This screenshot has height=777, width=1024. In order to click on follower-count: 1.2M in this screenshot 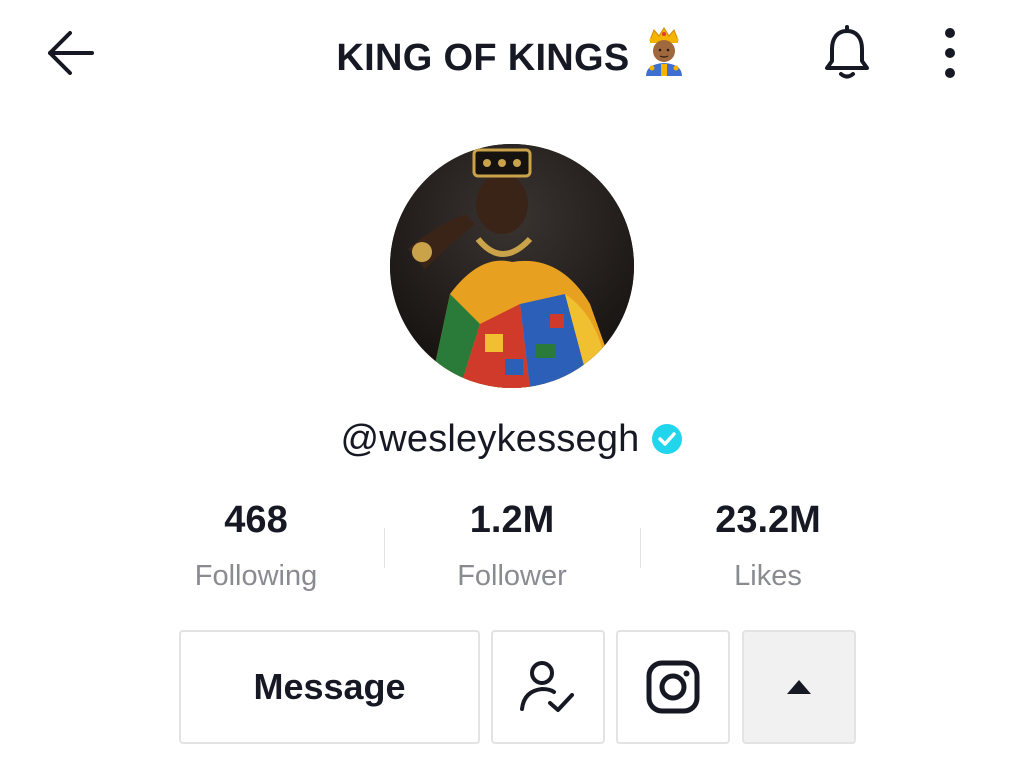, I will do `click(512, 520)`.